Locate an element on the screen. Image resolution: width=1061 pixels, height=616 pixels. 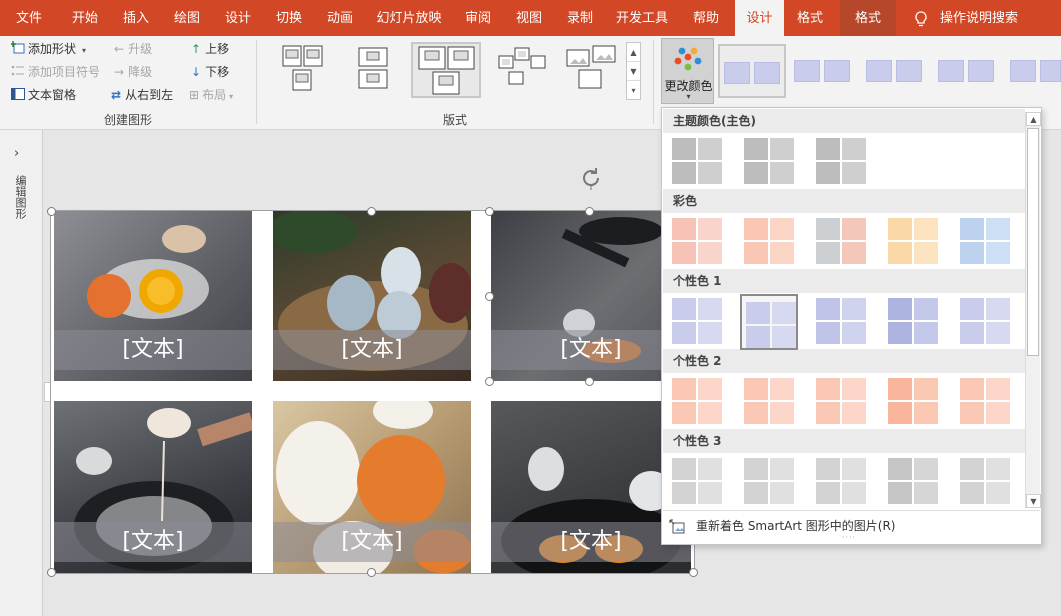
tab-insert: 插入 is located at coordinates (136, 18).